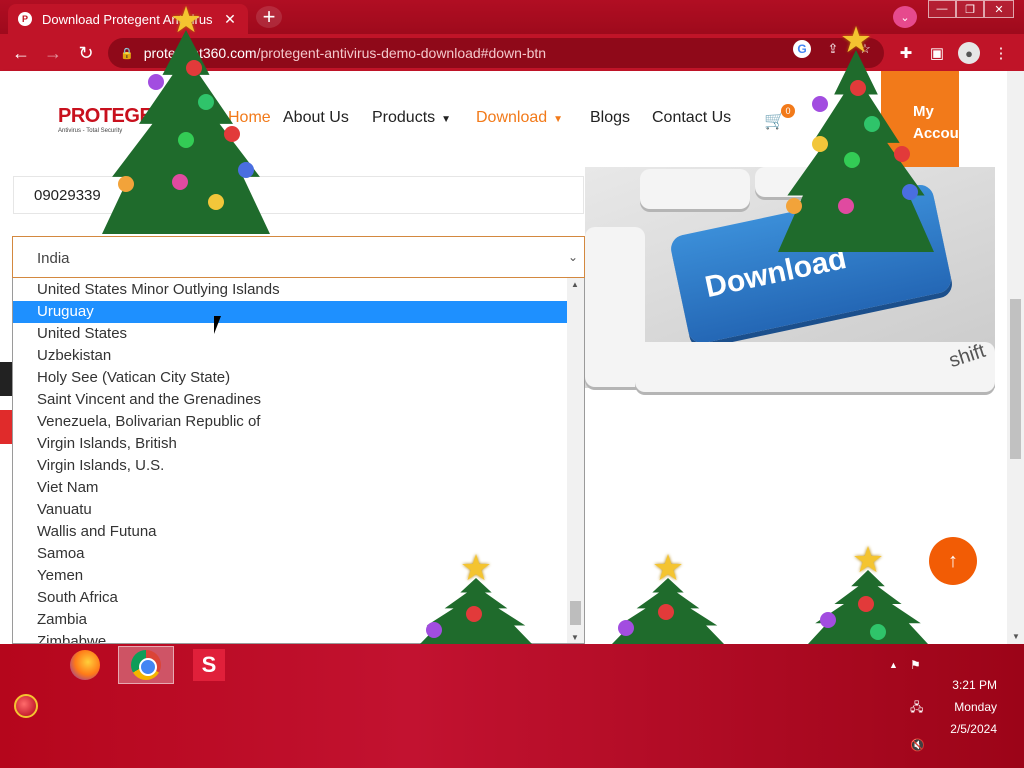 The image size is (1024, 768). I want to click on dropdown-option: United States Minor Outlying Islands, so click(290, 290).